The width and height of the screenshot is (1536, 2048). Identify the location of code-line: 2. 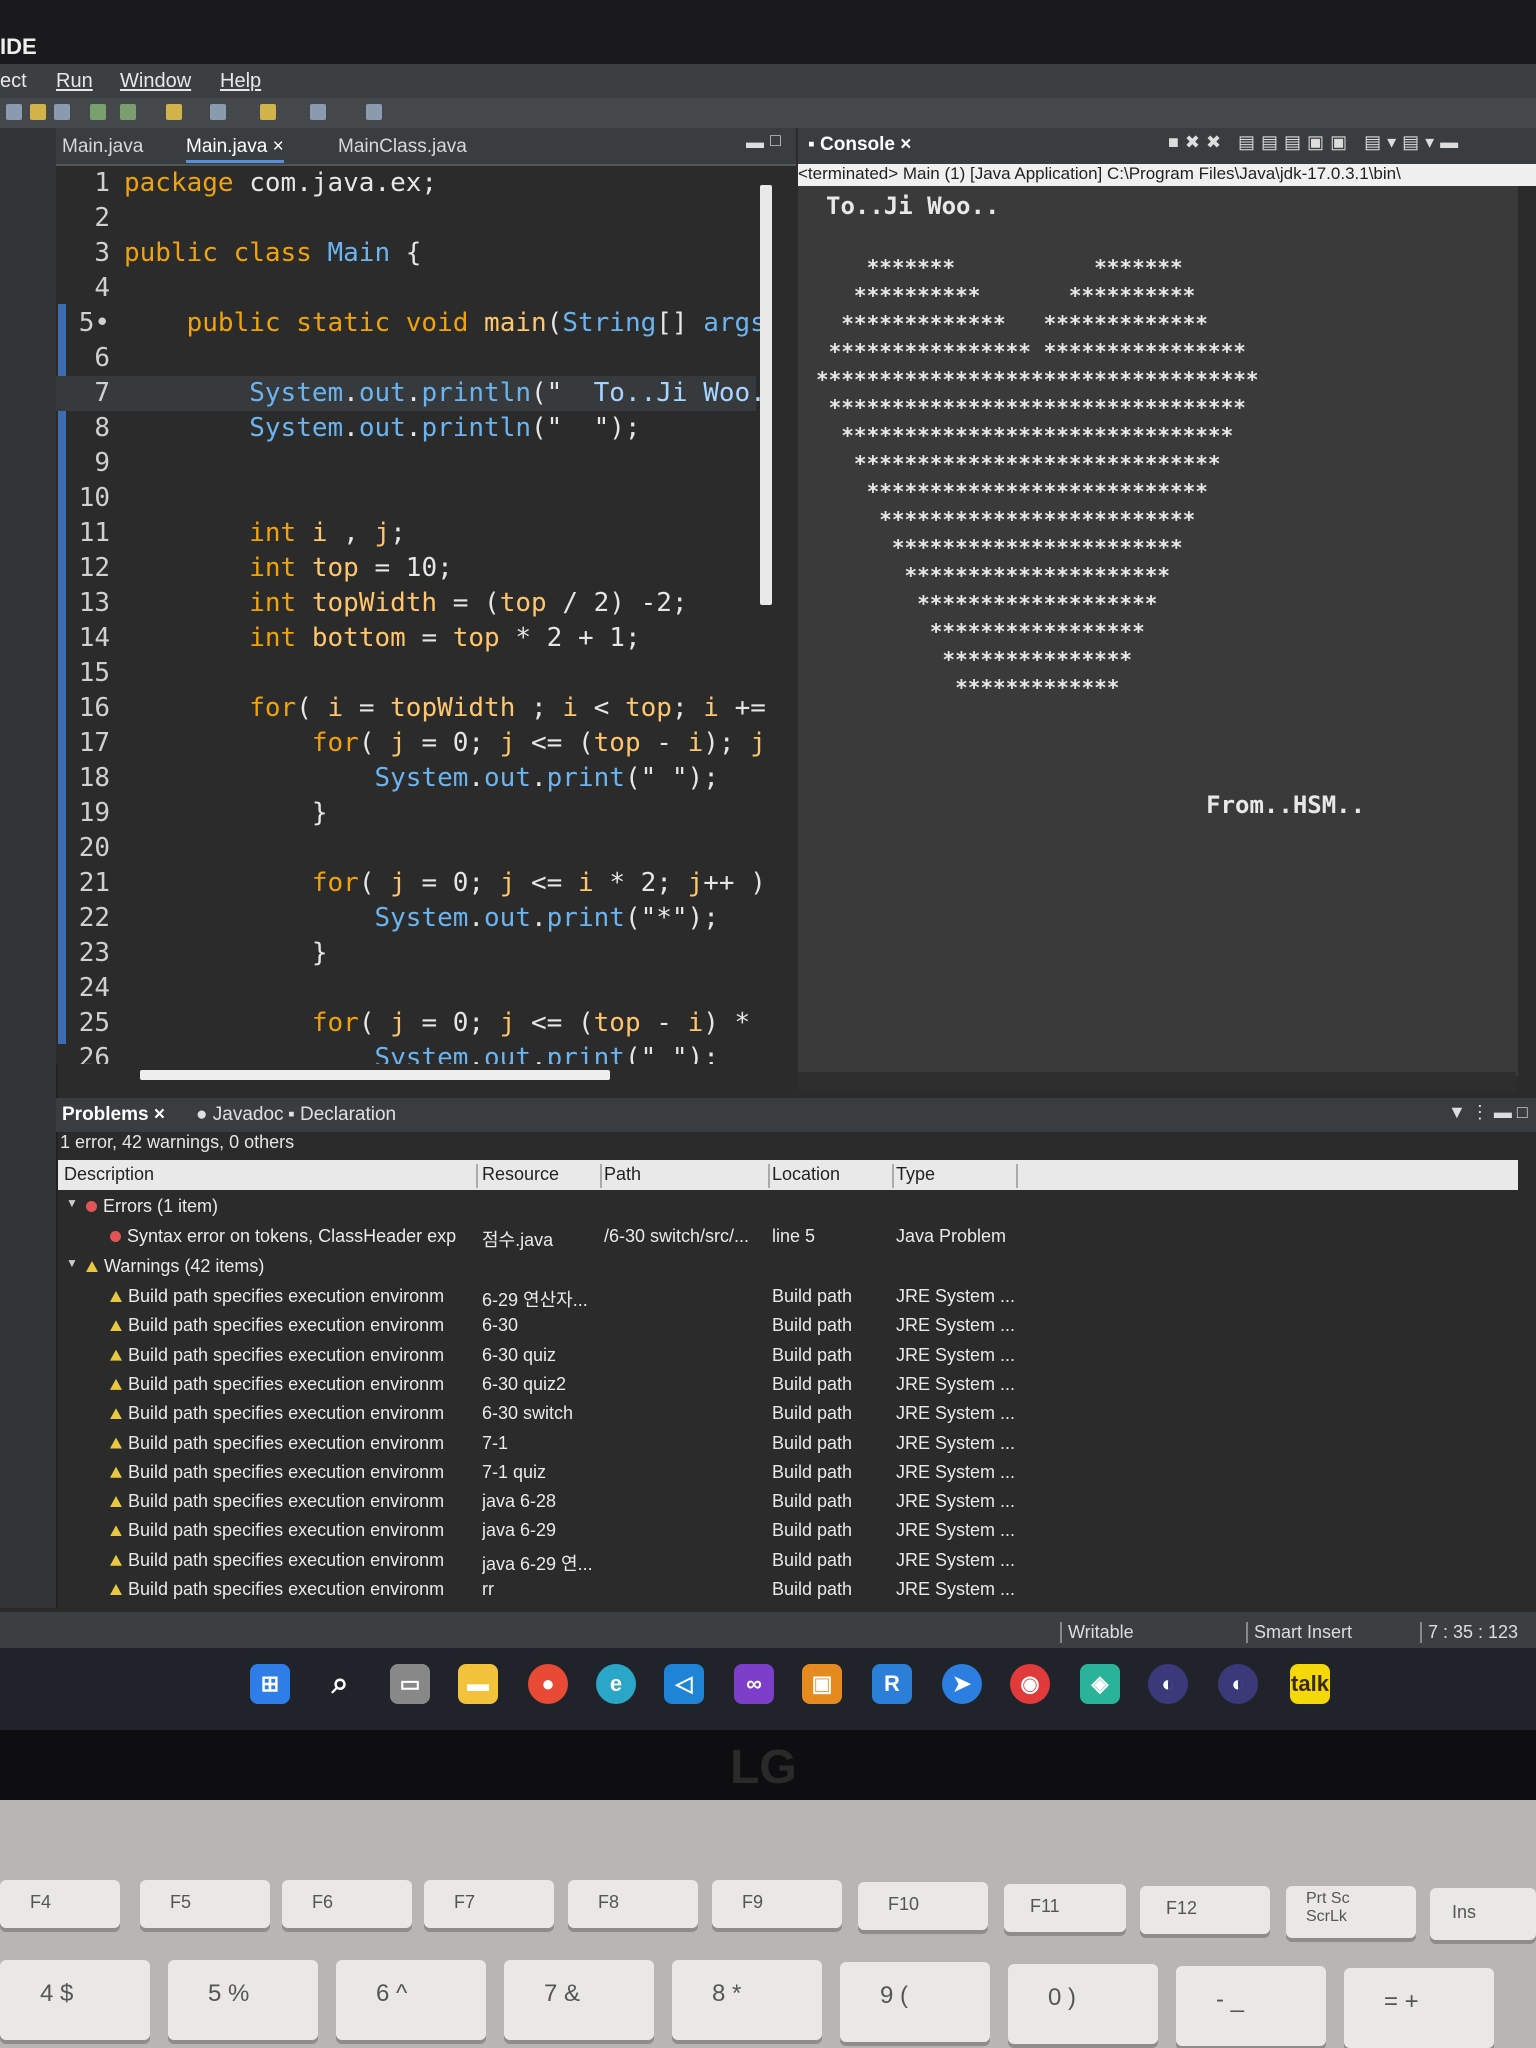
(406, 218).